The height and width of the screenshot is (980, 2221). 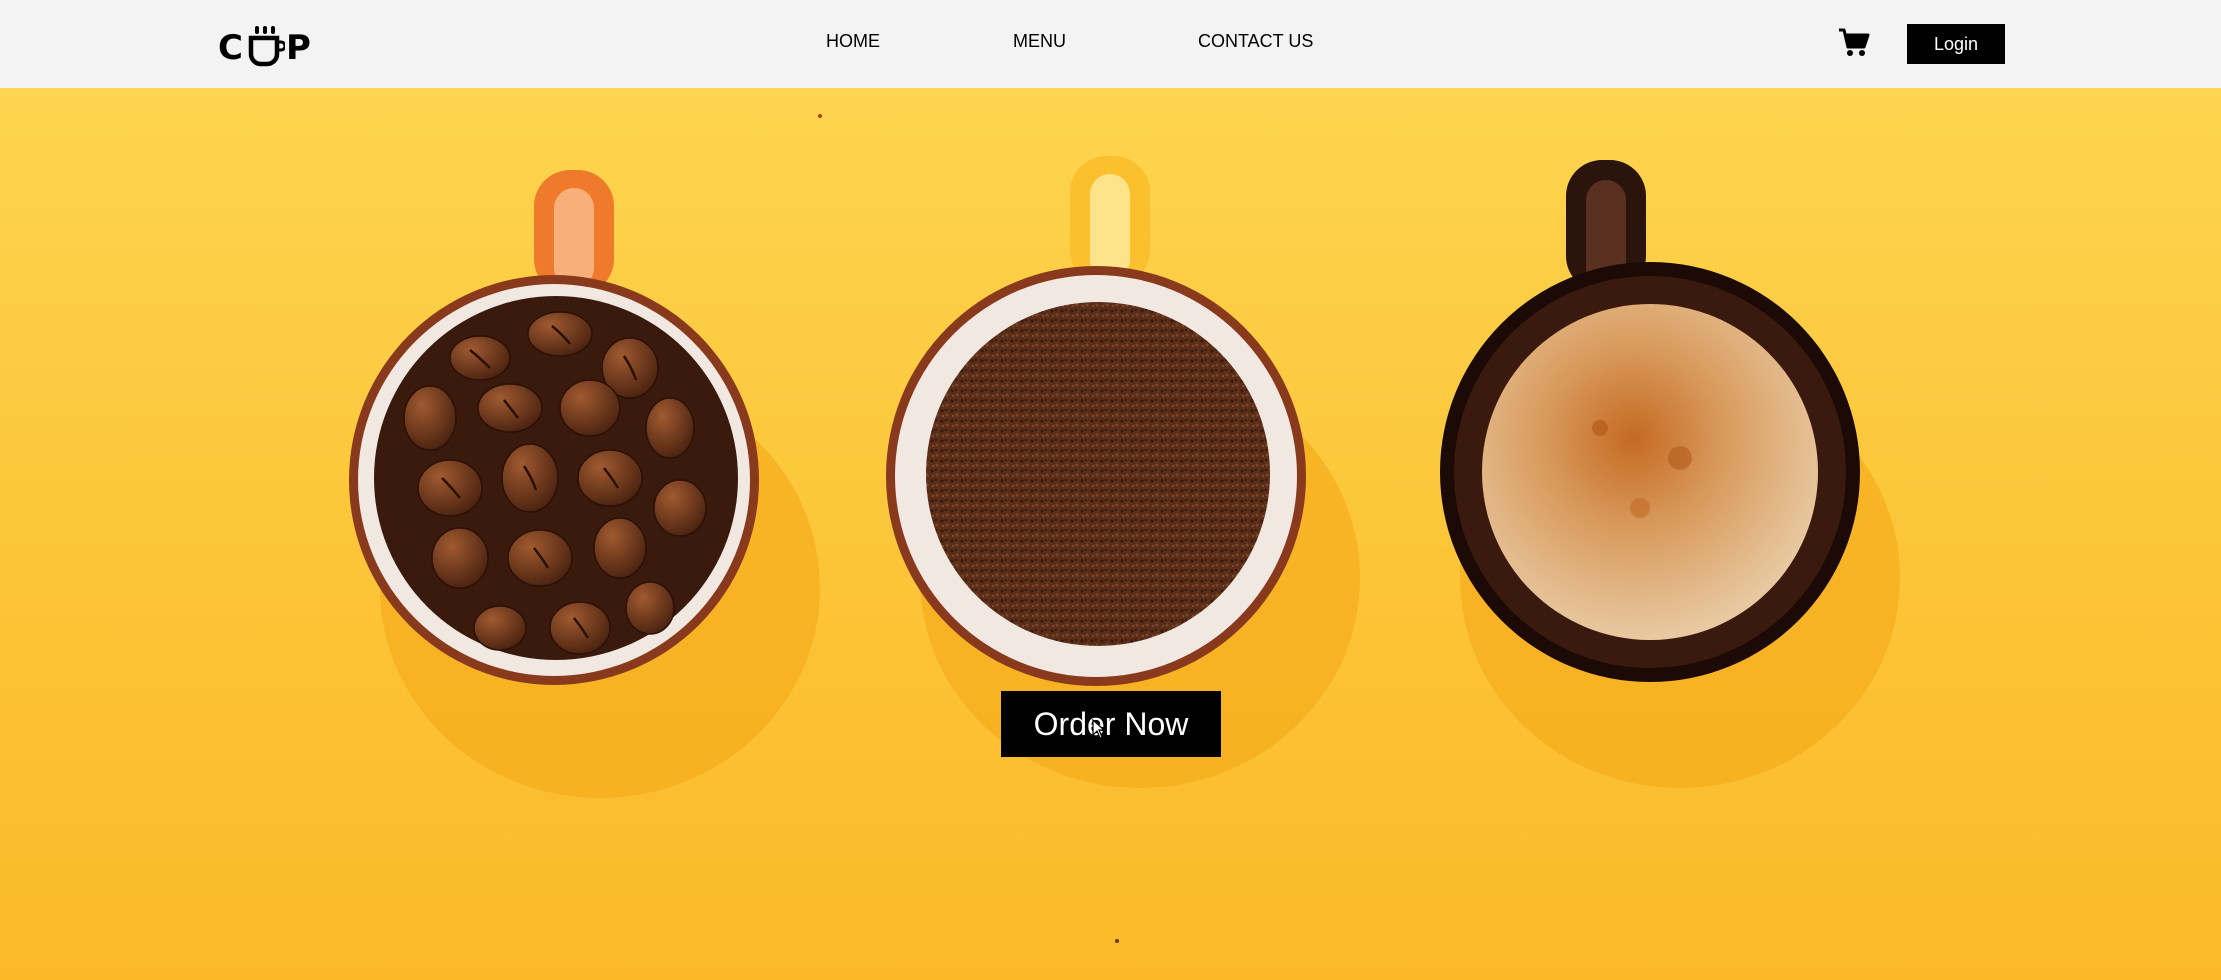 What do you see at coordinates (1111, 724) in the screenshot?
I see `order-now-button: Order Now` at bounding box center [1111, 724].